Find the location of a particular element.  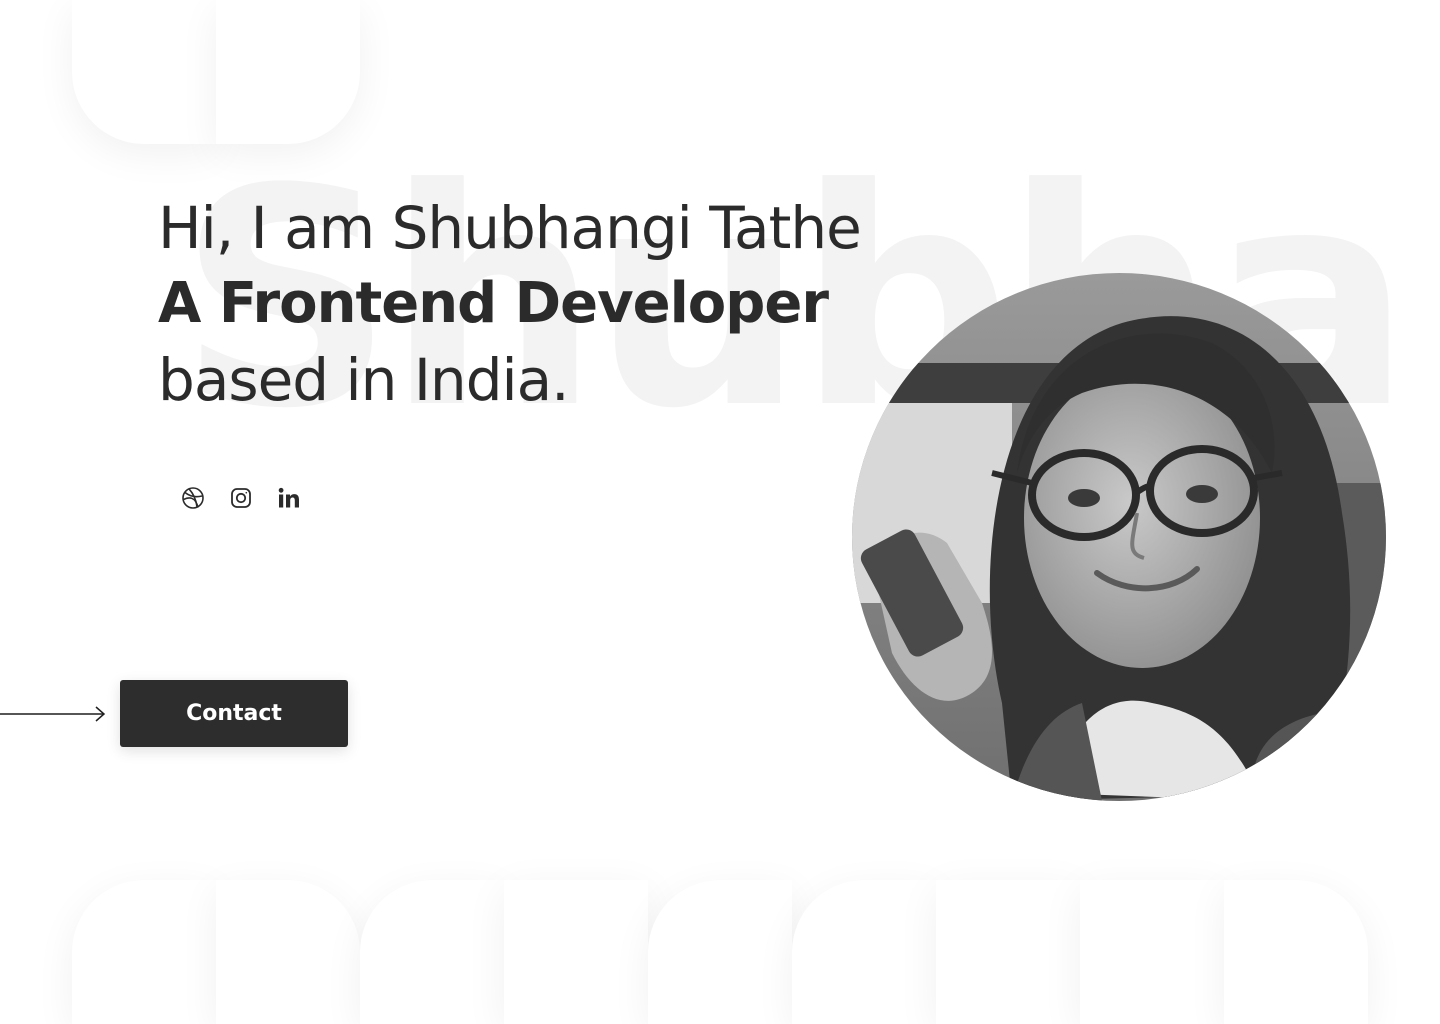

decorative-tile-row is located at coordinates (720, 952).